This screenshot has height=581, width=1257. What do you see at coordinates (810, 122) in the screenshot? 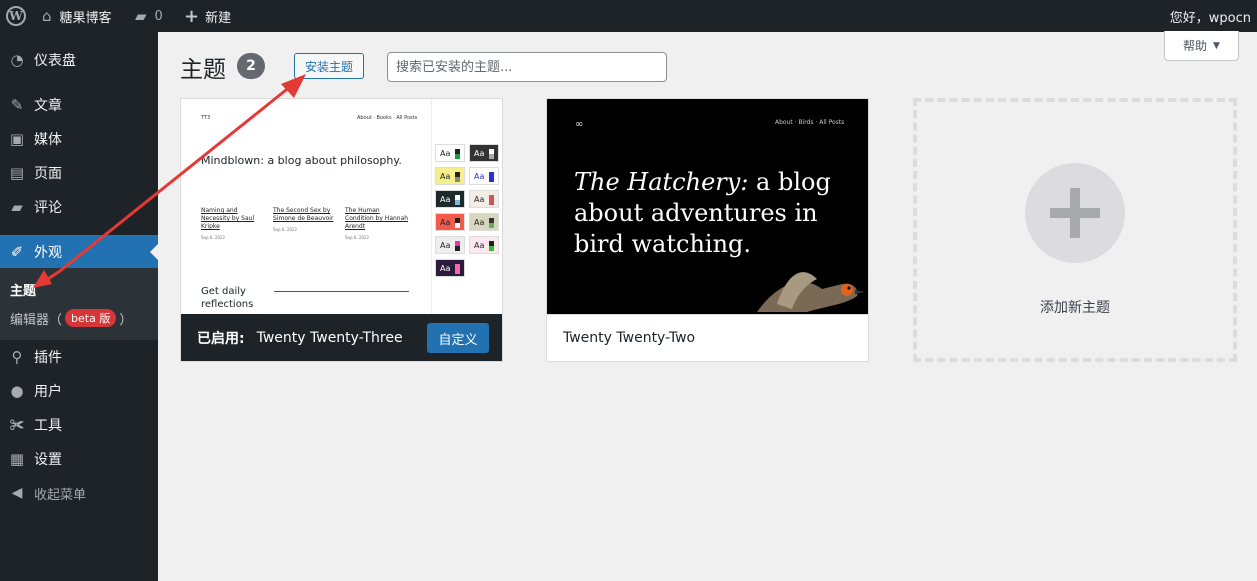
I see `preview-nav: About · Birds · All Posts` at bounding box center [810, 122].